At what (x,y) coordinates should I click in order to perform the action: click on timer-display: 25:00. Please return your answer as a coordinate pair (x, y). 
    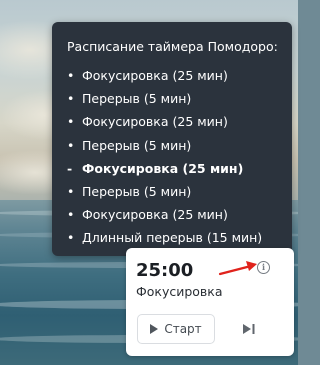
    Looking at the image, I should click on (165, 270).